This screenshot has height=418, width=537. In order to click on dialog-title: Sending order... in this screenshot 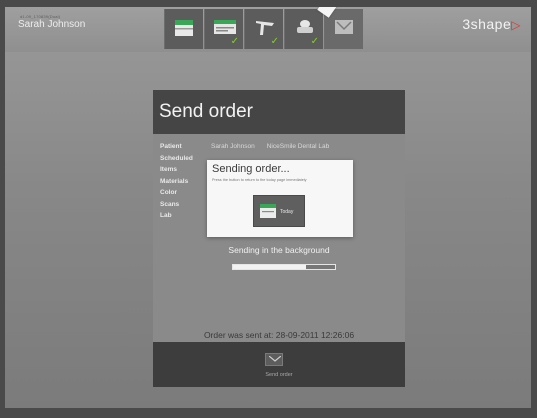, I will do `click(251, 169)`.